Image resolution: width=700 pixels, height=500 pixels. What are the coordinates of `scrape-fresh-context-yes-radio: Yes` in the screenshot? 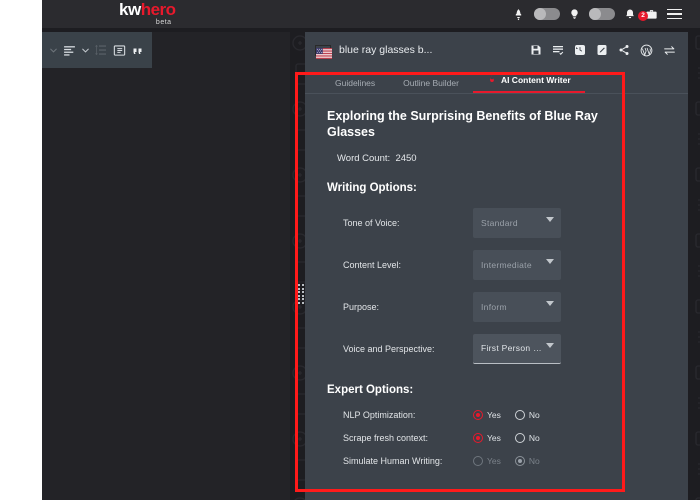 It's located at (487, 437).